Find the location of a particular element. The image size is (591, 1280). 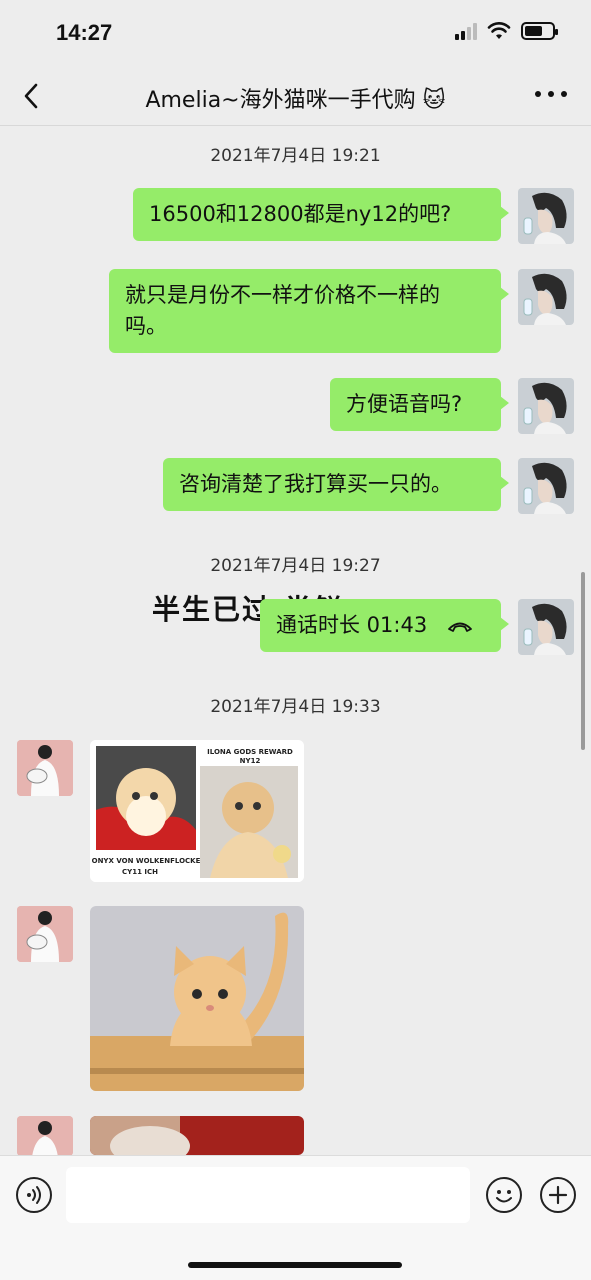

wifi-icon is located at coordinates (499, 30).